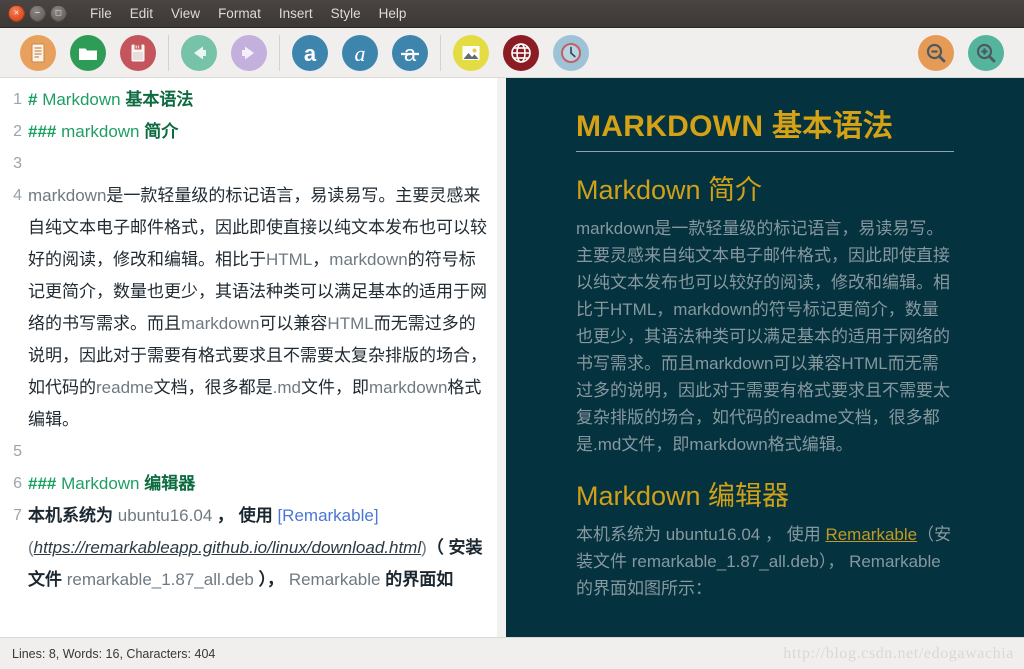 Image resolution: width=1024 pixels, height=669 pixels. I want to click on close-window-icon: ×, so click(16, 13).